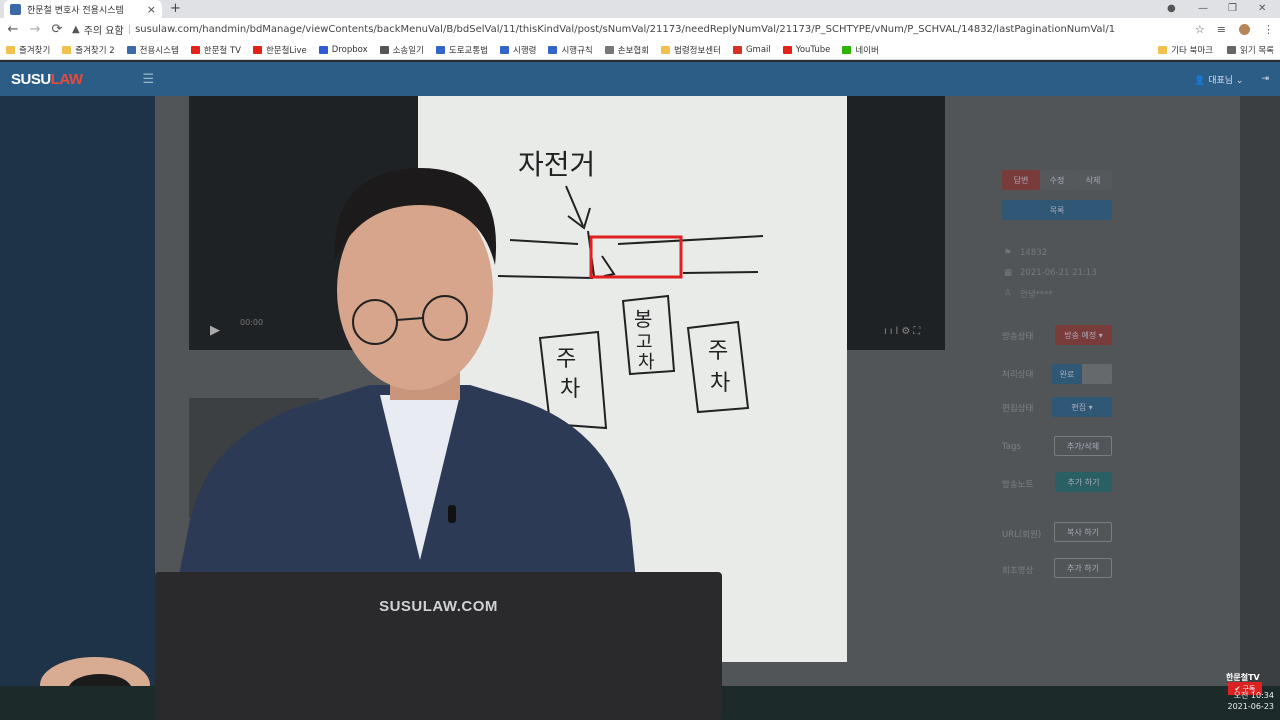  What do you see at coordinates (1251, 701) in the screenshot?
I see `system-clock: 오전 10:34 2021-06-23` at bounding box center [1251, 701].